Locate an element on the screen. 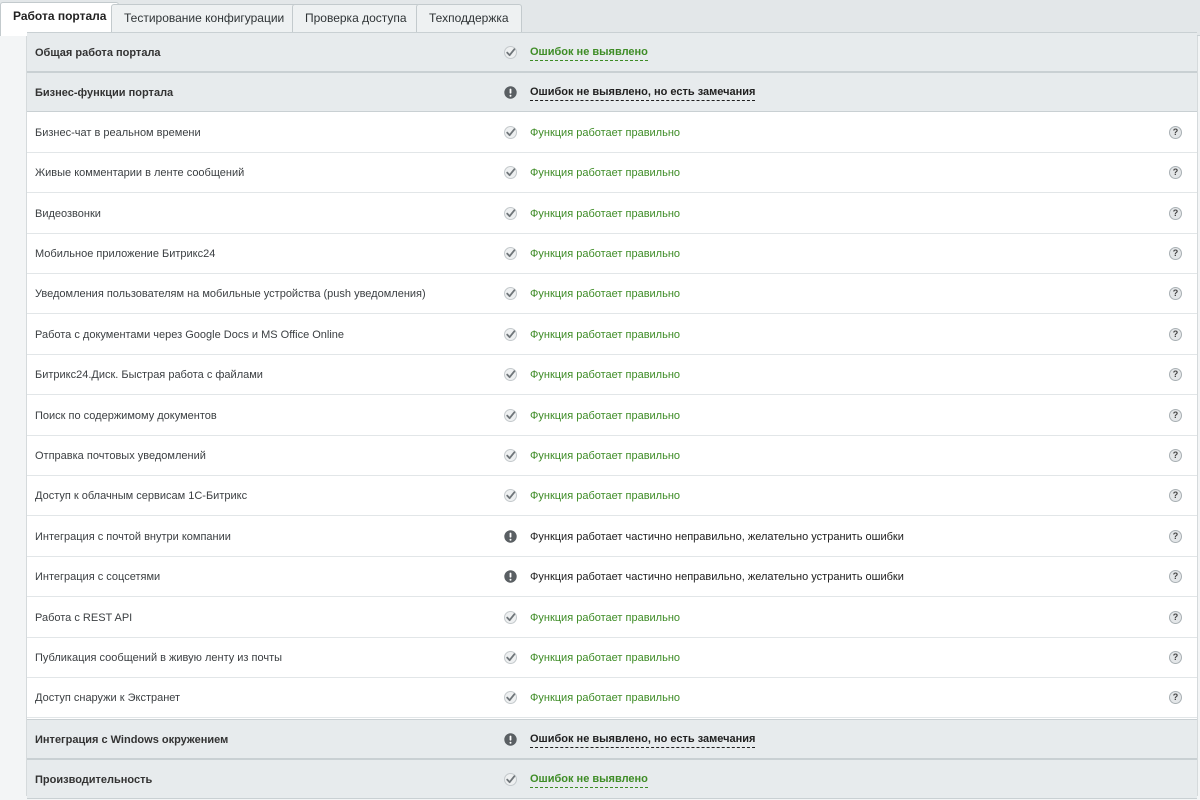 The width and height of the screenshot is (1200, 800). check-name: Доступ к облачным сервисам 1С-Битрикс is located at coordinates (141, 496).